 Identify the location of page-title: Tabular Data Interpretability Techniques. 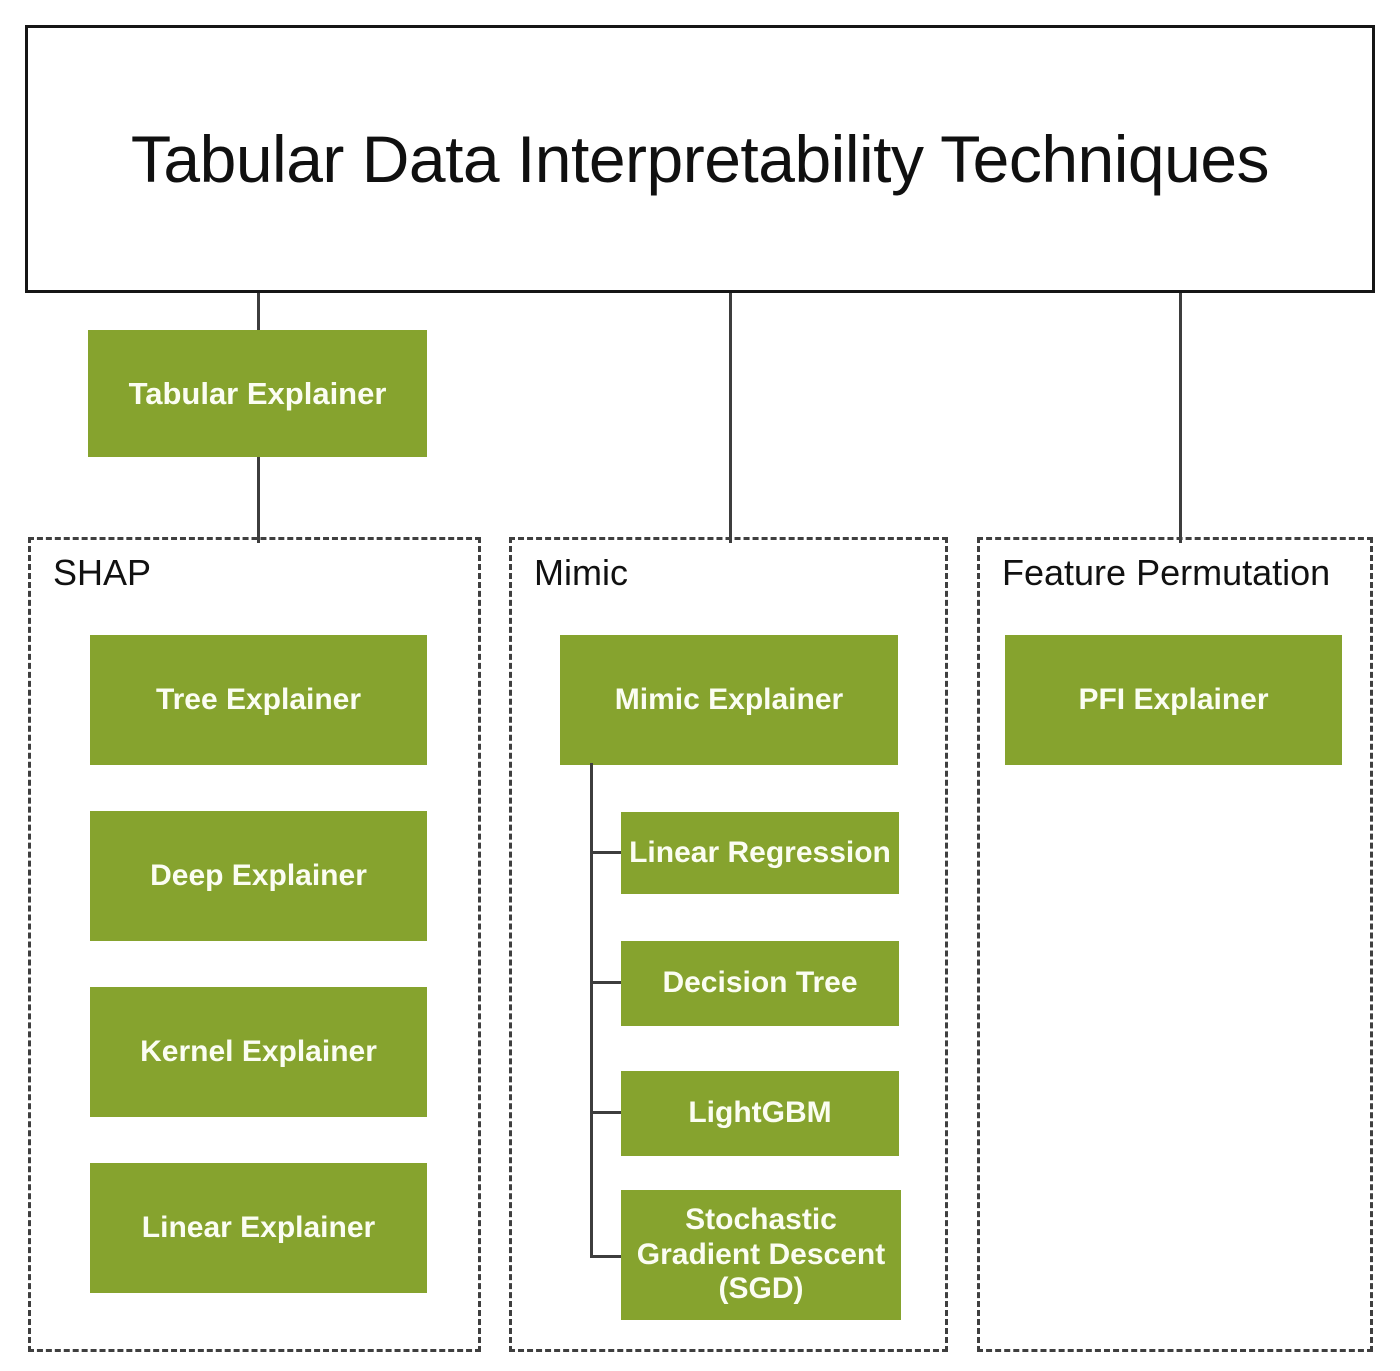
(700, 158).